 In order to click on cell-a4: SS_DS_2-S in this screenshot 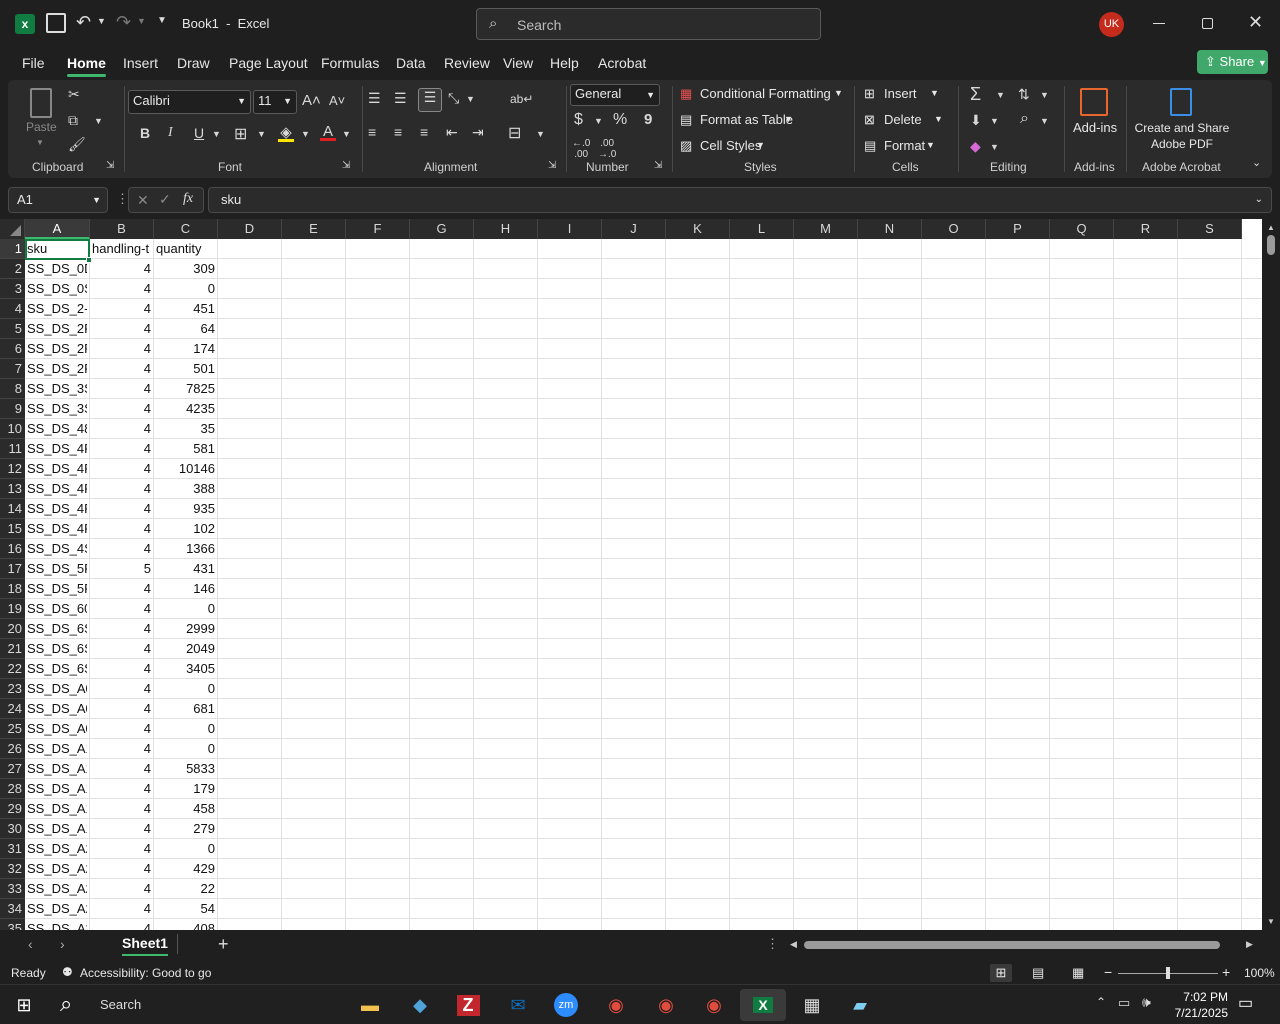, I will do `click(57, 309)`.